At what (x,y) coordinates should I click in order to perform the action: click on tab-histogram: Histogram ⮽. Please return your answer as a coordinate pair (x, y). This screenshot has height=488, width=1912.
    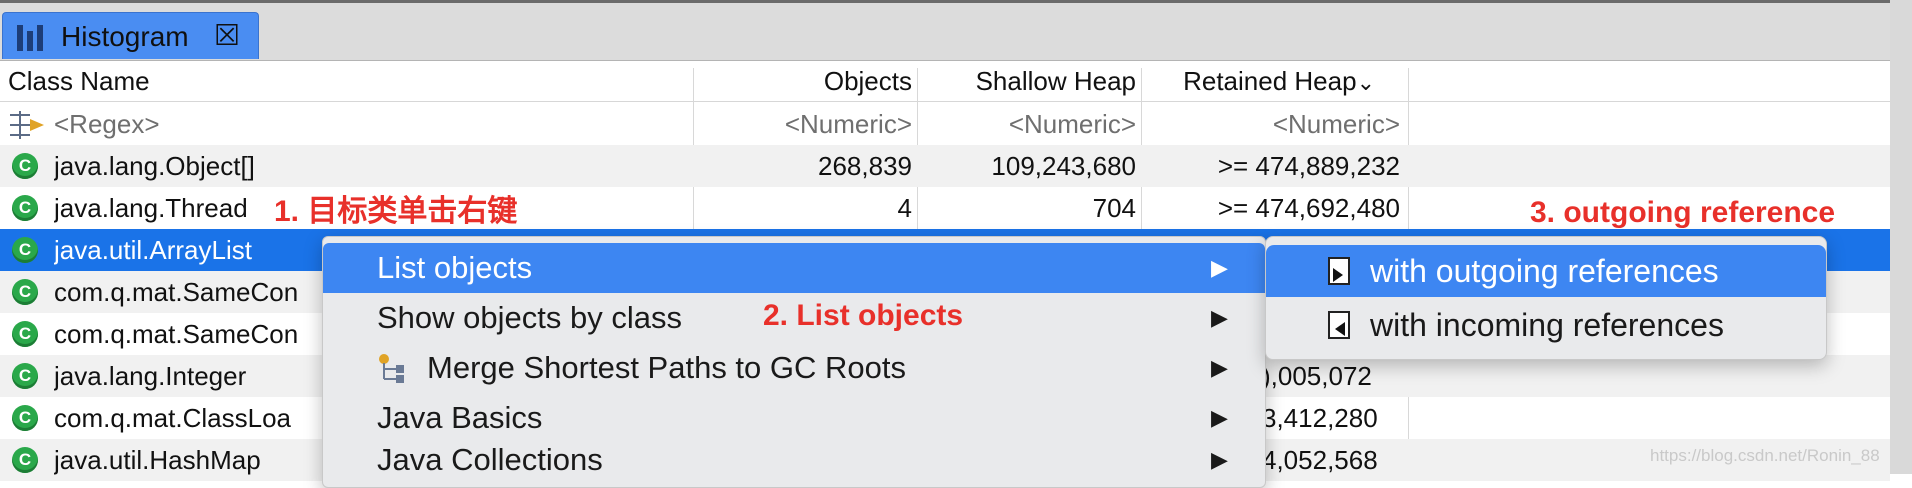
    Looking at the image, I should click on (130, 35).